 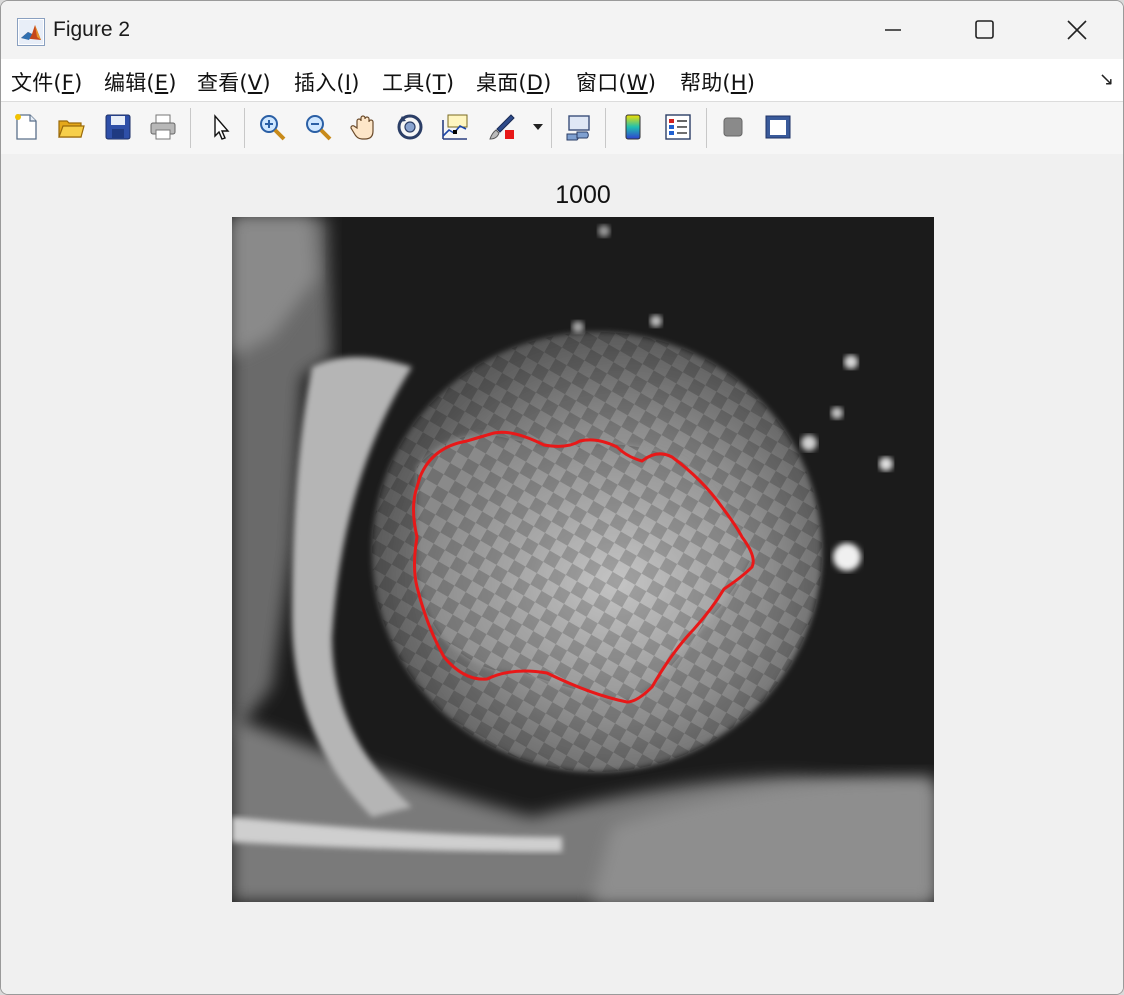 I want to click on close-button, so click(x=1077, y=30).